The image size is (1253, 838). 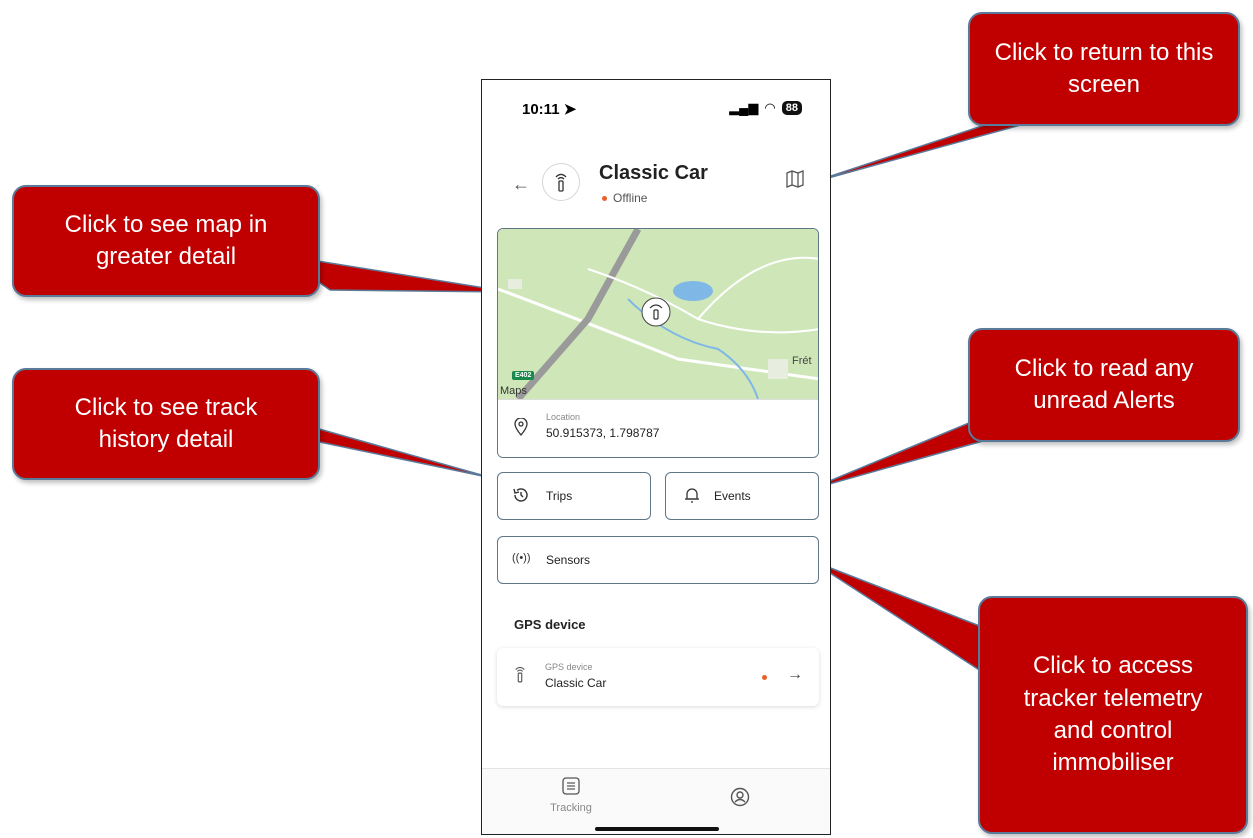 What do you see at coordinates (770, 107) in the screenshot?
I see `wifi-icon: ◠` at bounding box center [770, 107].